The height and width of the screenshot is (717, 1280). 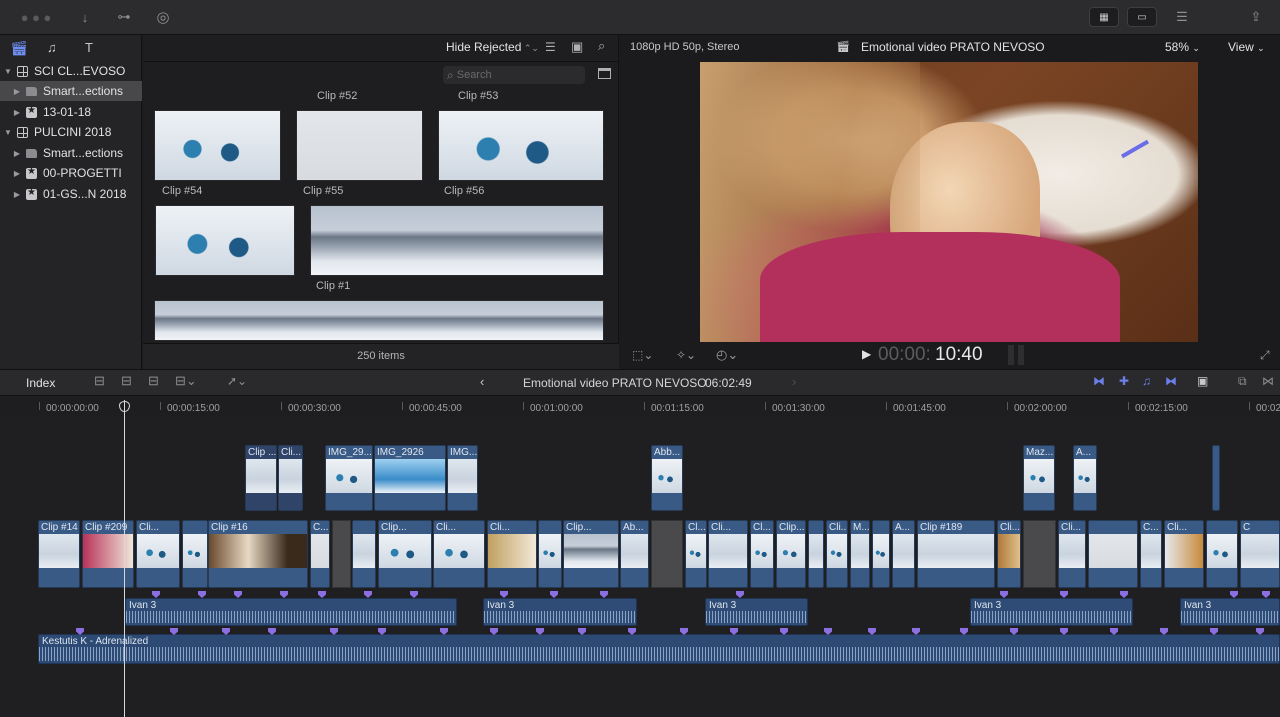 What do you see at coordinates (1256, 17) in the screenshot?
I see `share-icon: ⇪` at bounding box center [1256, 17].